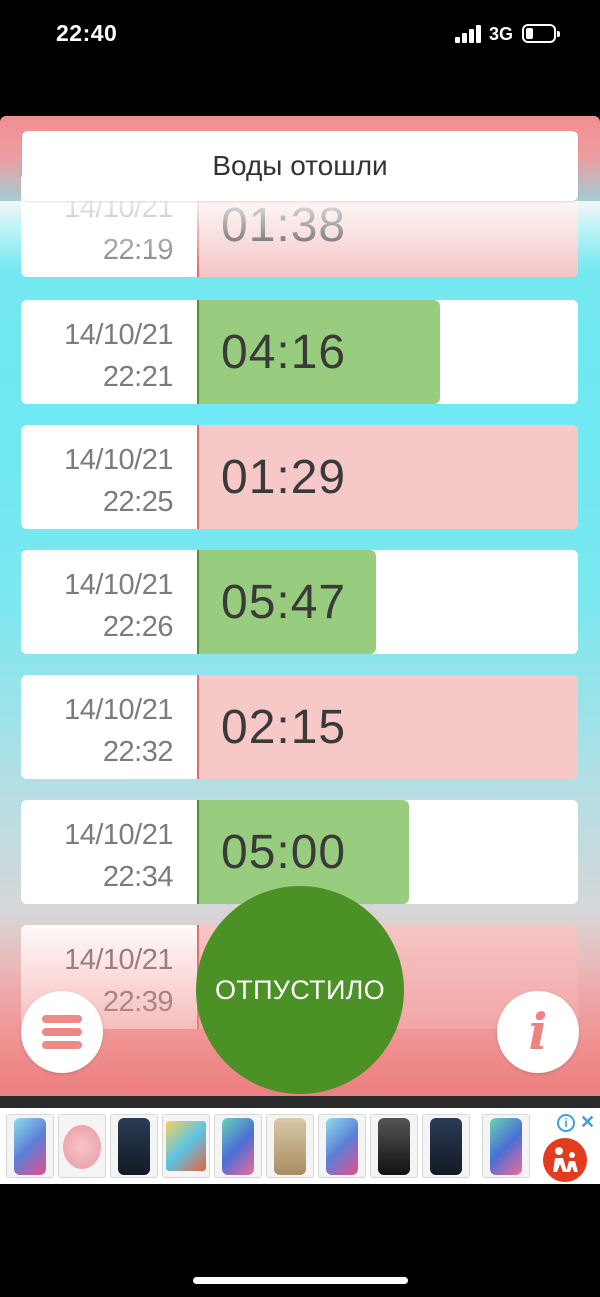 This screenshot has width=600, height=1297. I want to click on ad-close-icon: ✕, so click(587, 1122).